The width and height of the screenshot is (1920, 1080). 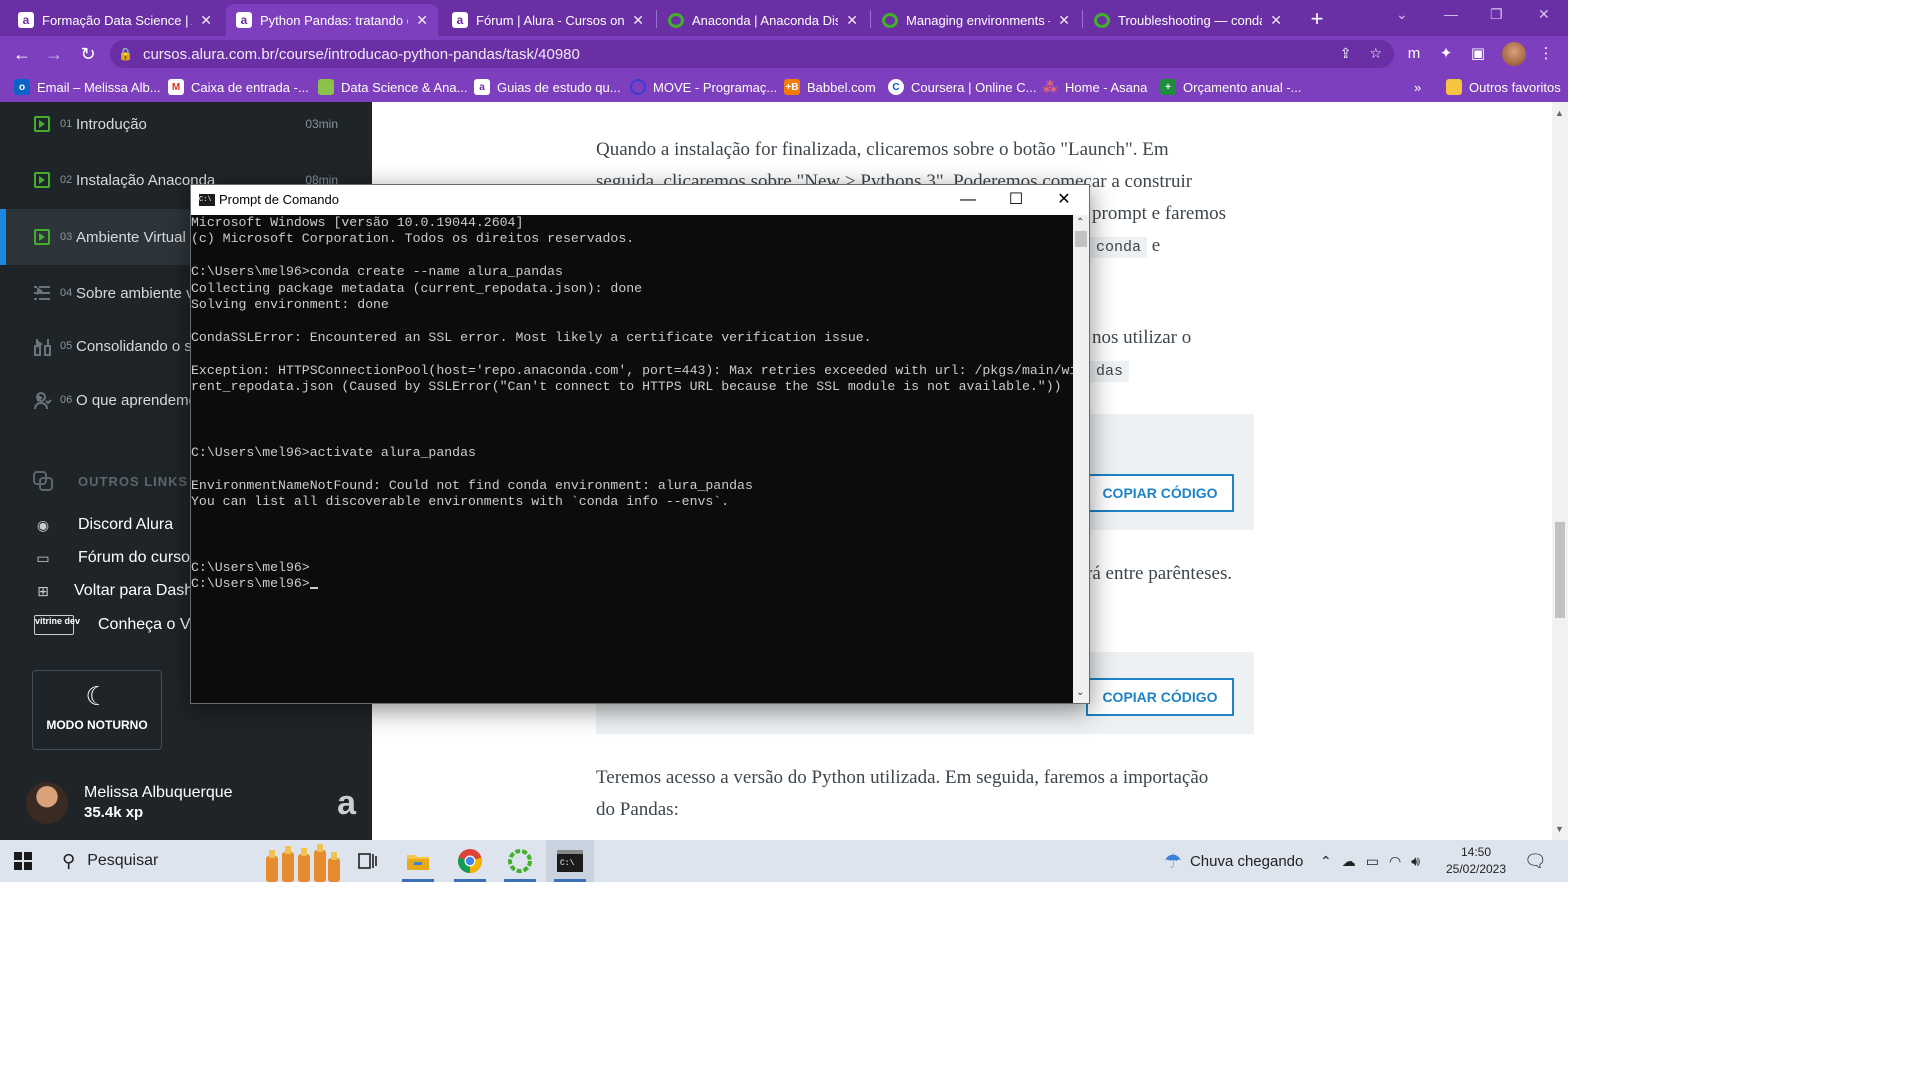 I want to click on tab-troubleshooting-conda: Troubleshooting — conda 2 ✕, so click(x=1188, y=20).